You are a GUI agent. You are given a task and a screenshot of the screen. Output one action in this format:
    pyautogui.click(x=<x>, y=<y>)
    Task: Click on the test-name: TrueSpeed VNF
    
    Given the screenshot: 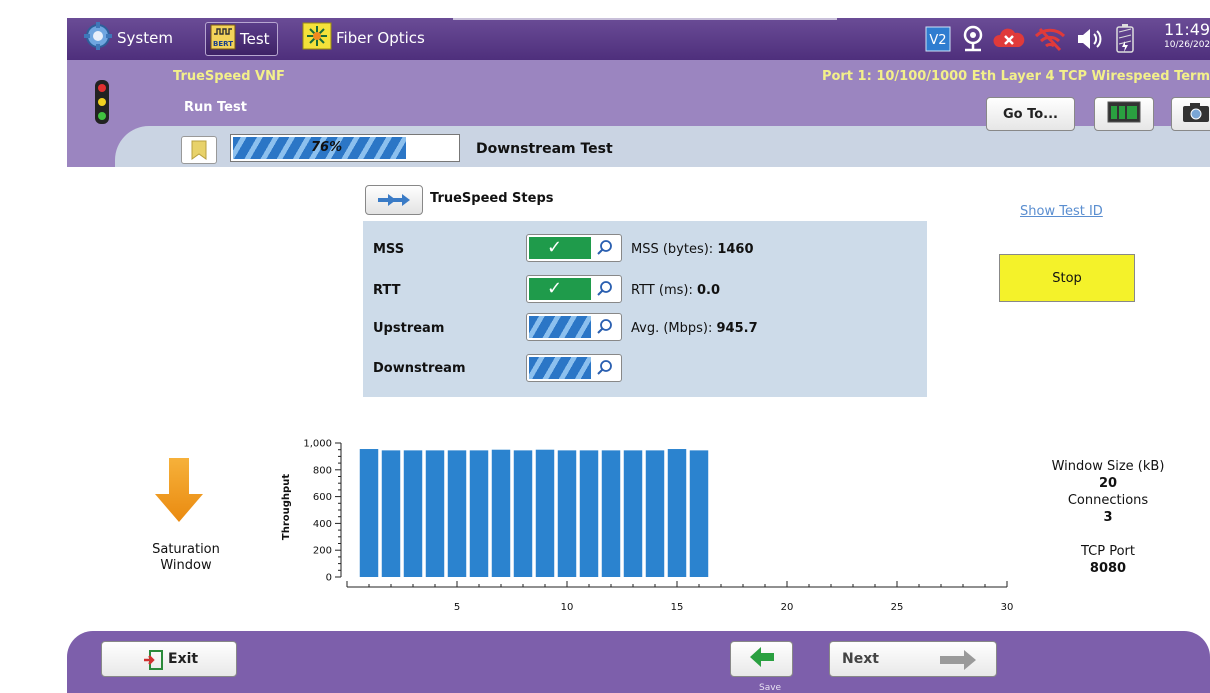 What is the action you would take?
    pyautogui.click(x=229, y=76)
    